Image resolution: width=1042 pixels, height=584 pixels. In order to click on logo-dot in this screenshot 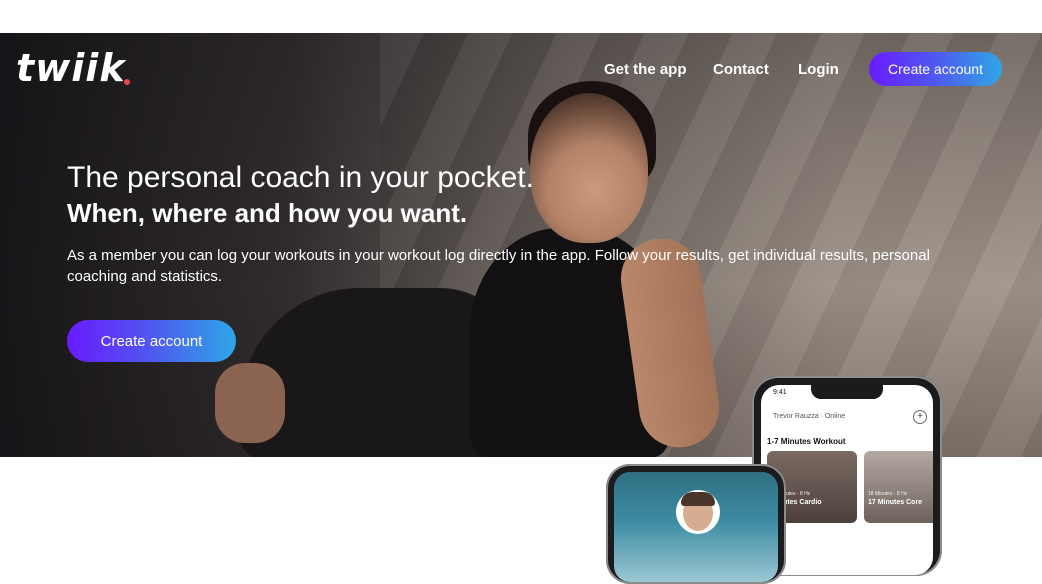, I will do `click(127, 82)`.